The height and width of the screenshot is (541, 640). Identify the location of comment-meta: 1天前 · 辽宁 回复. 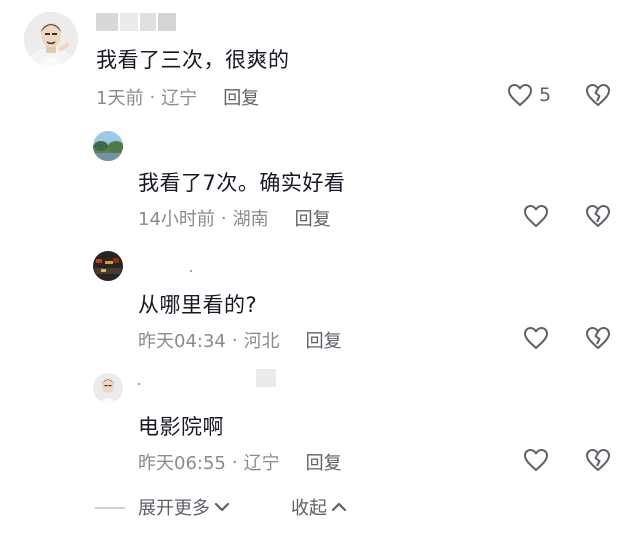
(177, 97).